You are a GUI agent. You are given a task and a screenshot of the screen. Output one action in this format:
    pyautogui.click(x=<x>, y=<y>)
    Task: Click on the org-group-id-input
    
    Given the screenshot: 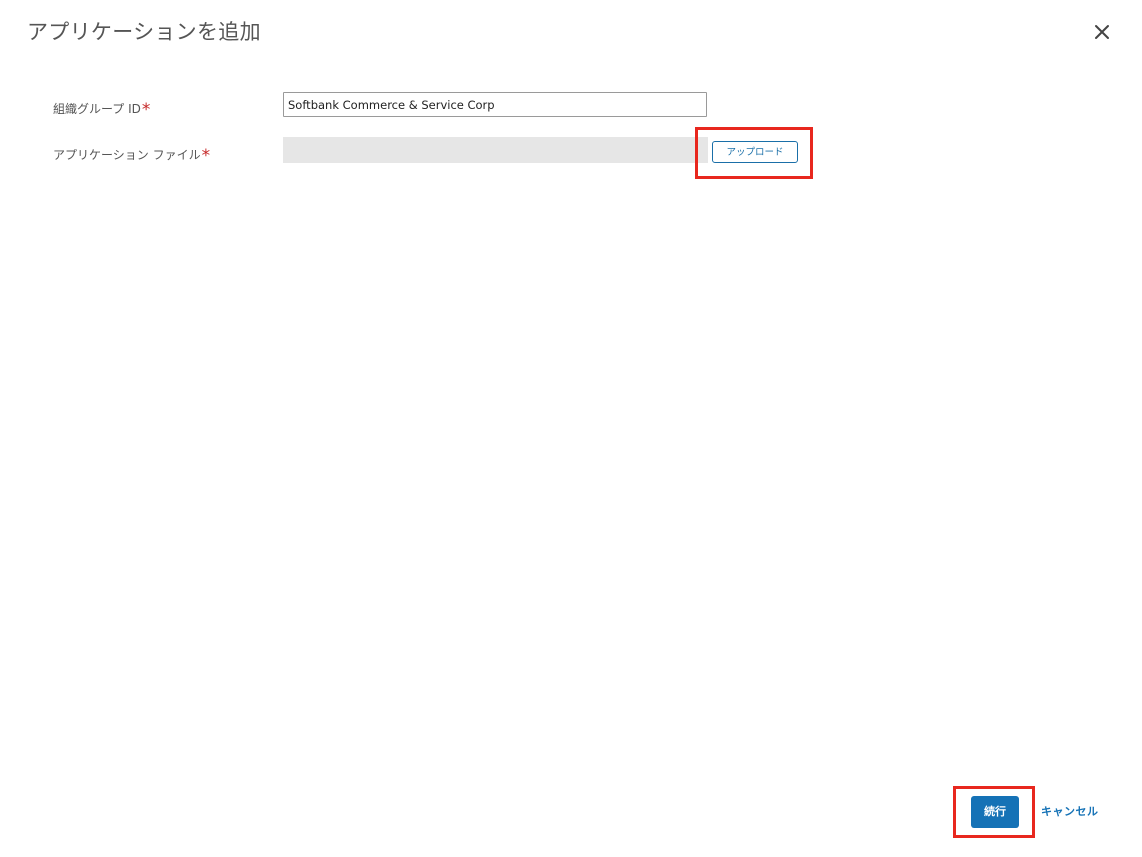 What is the action you would take?
    pyautogui.click(x=495, y=104)
    